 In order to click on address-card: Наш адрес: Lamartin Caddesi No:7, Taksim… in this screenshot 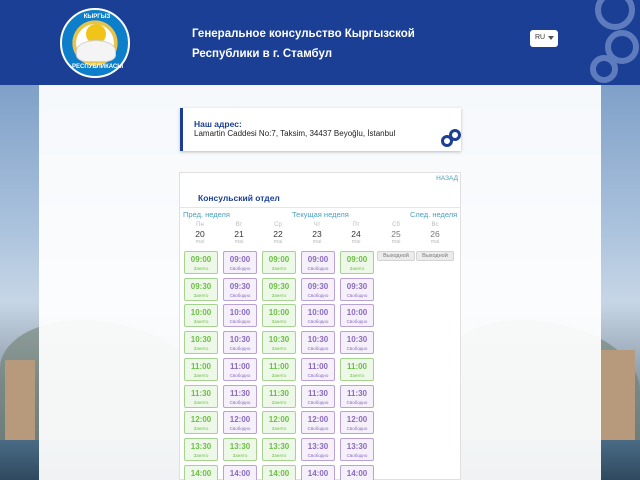, I will do `click(320, 129)`.